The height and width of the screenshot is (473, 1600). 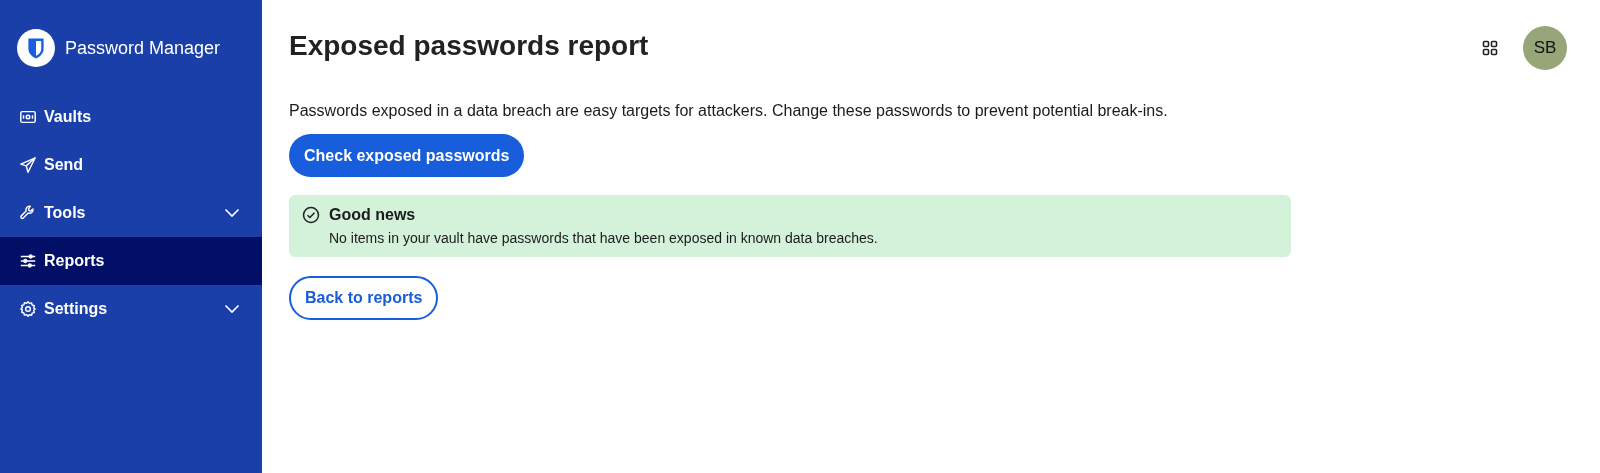 What do you see at coordinates (131, 165) in the screenshot?
I see `nav-item: Send` at bounding box center [131, 165].